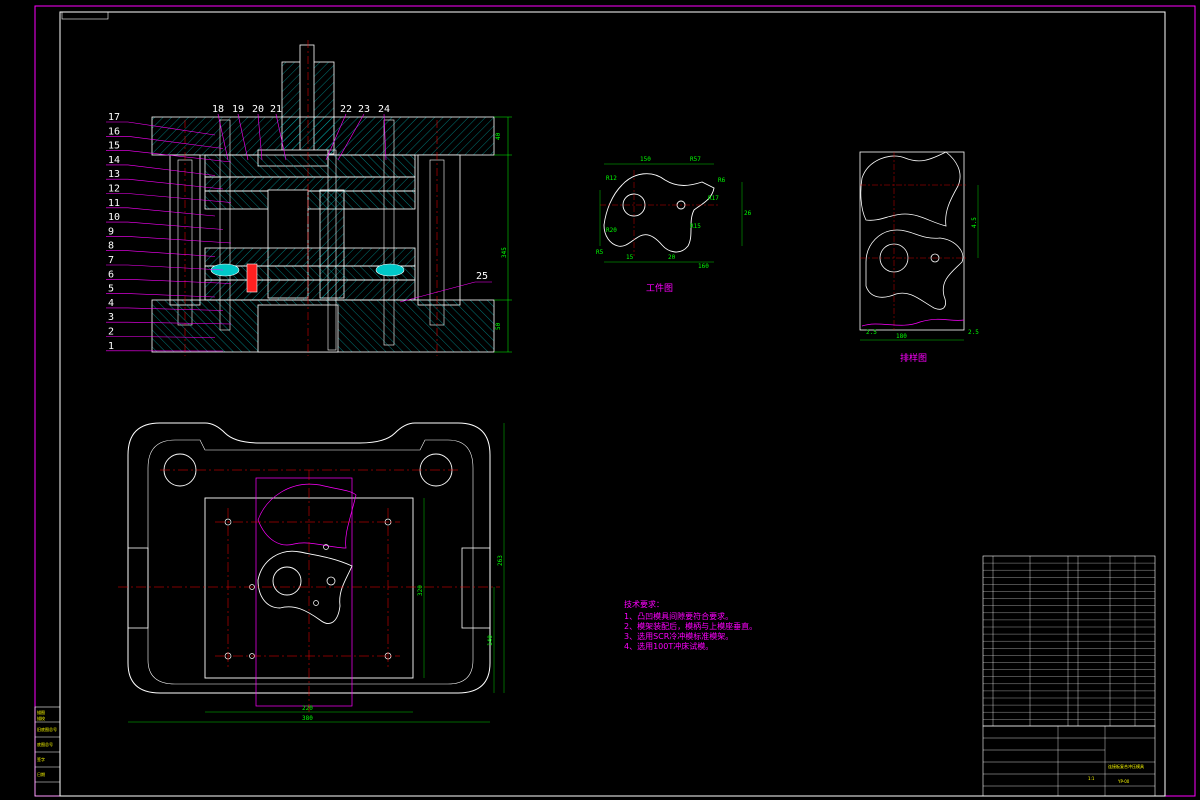 The image size is (1200, 800). What do you see at coordinates (871, 332) in the screenshot?
I see `strip-dim-2-5a: 2.5` at bounding box center [871, 332].